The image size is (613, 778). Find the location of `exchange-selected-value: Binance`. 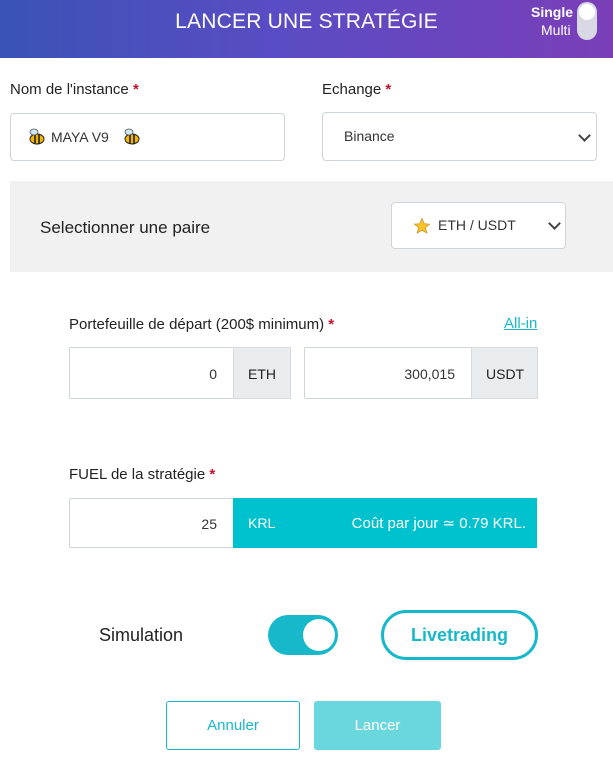

exchange-selected-value: Binance is located at coordinates (369, 136).